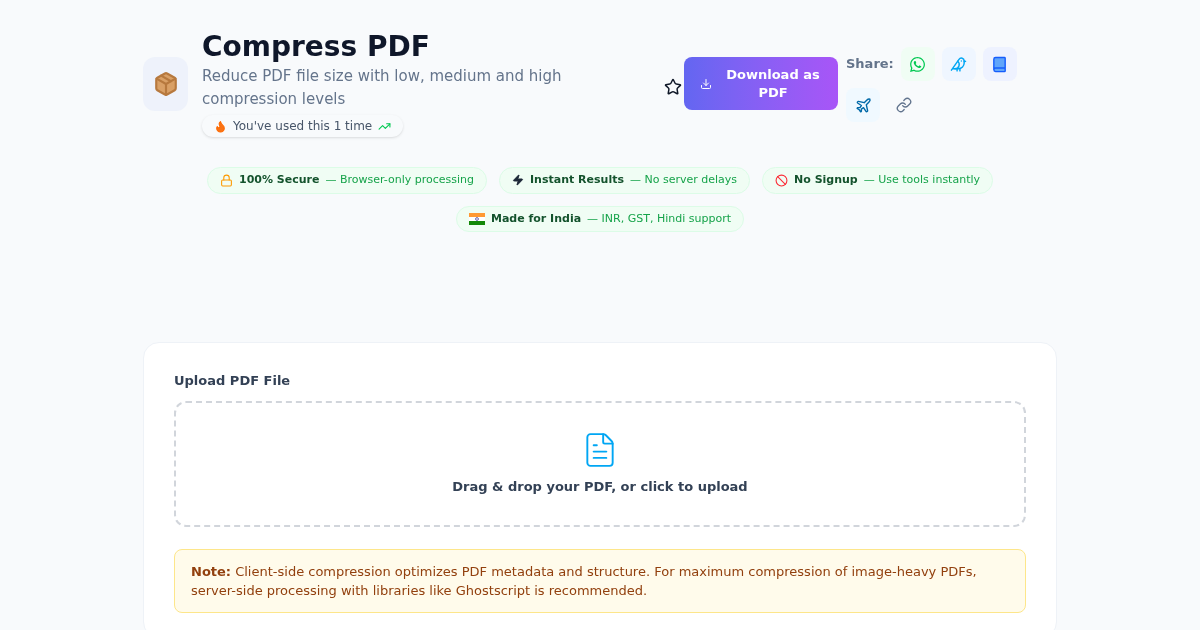 The image size is (1200, 630). I want to click on bird-icon, so click(959, 64).